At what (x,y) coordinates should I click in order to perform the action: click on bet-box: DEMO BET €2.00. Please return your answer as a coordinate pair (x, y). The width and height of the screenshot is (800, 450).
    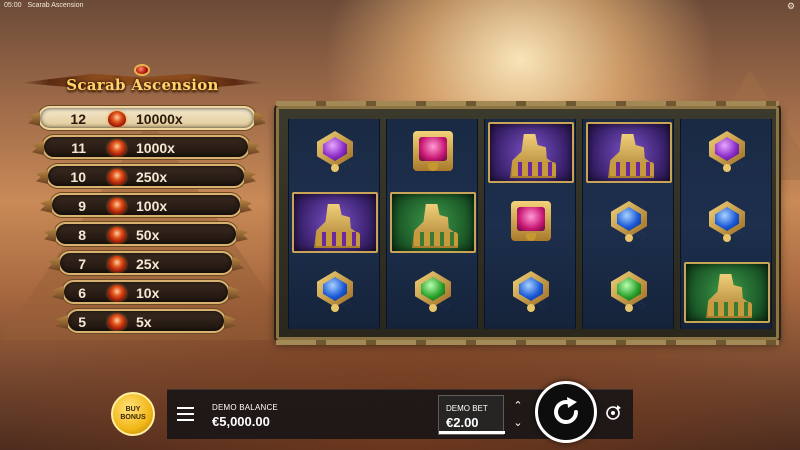
    Looking at the image, I should click on (471, 415).